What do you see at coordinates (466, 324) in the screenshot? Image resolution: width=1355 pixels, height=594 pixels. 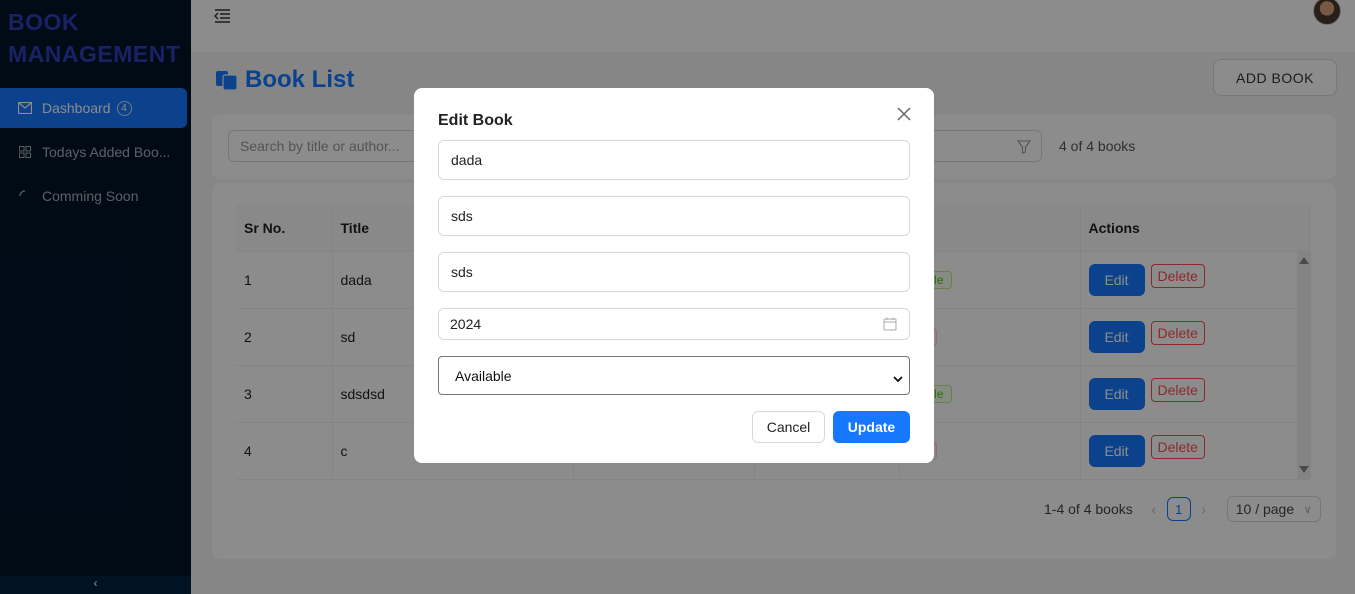 I see `year-value: 2024` at bounding box center [466, 324].